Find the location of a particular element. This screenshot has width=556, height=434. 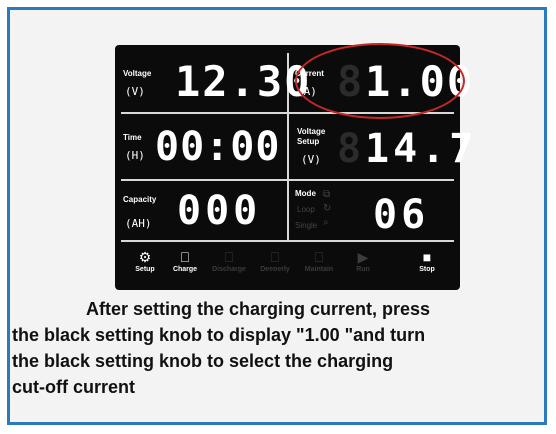

deeoerly-button-label: Deeoerly is located at coordinates (275, 269).